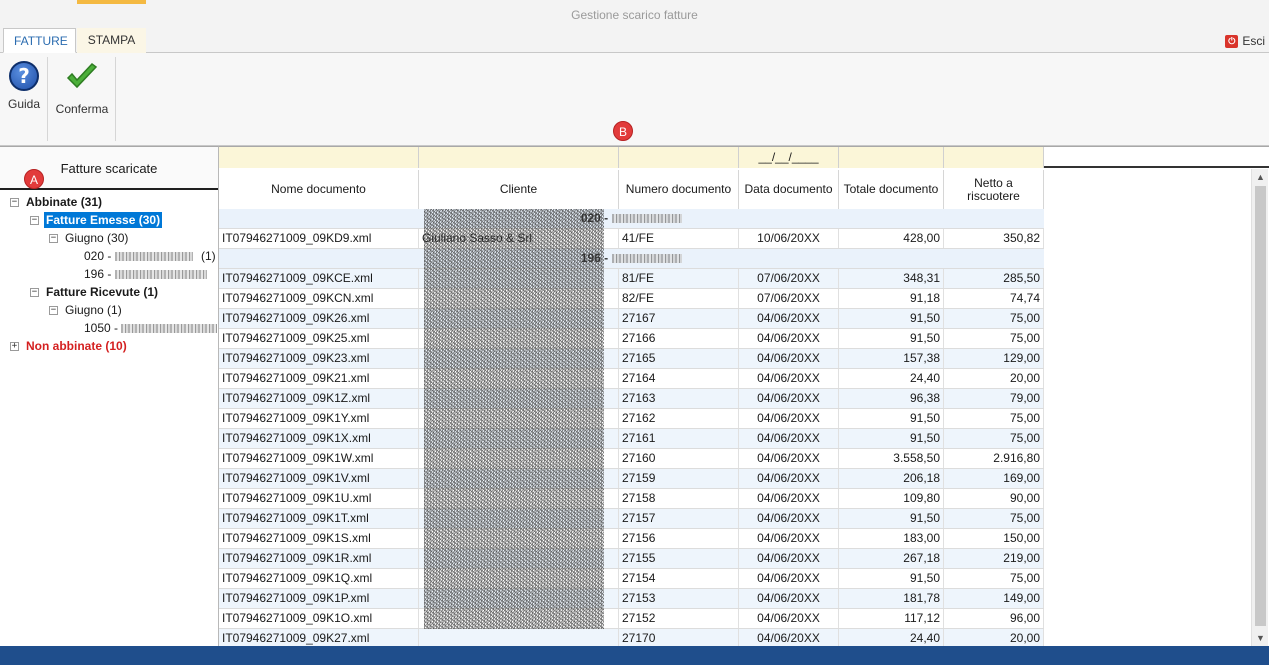  I want to click on filter-data: __/__/____, so click(789, 157).